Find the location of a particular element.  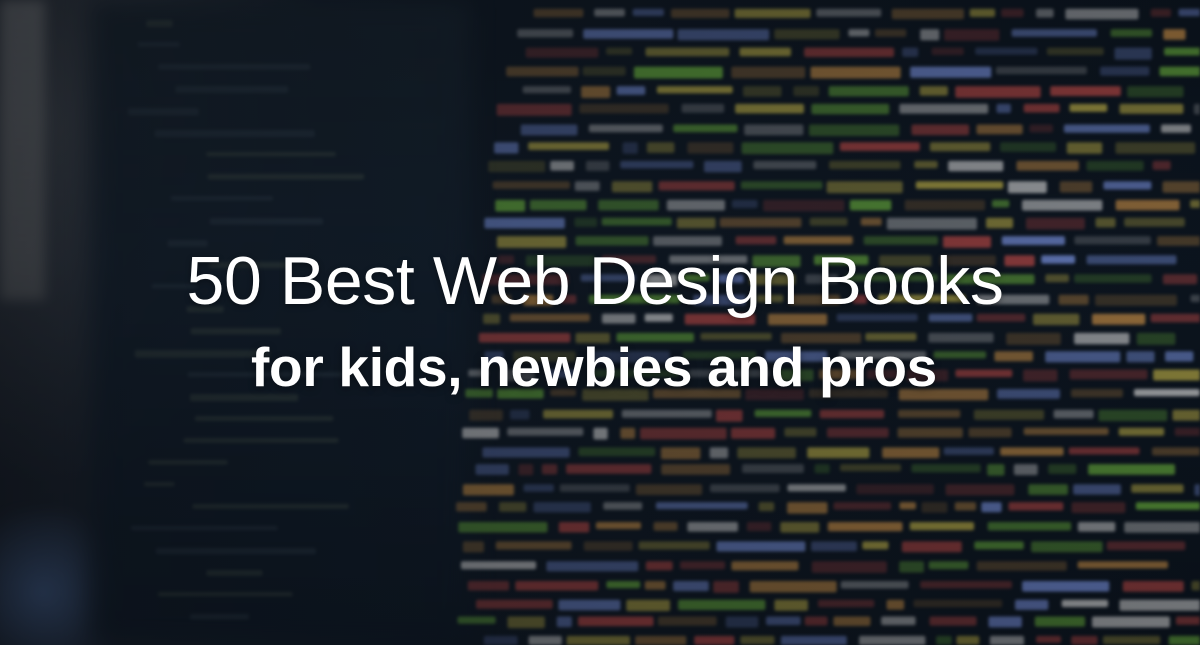

page-subtitle: for kids, newbies and pros is located at coordinates (594, 367).